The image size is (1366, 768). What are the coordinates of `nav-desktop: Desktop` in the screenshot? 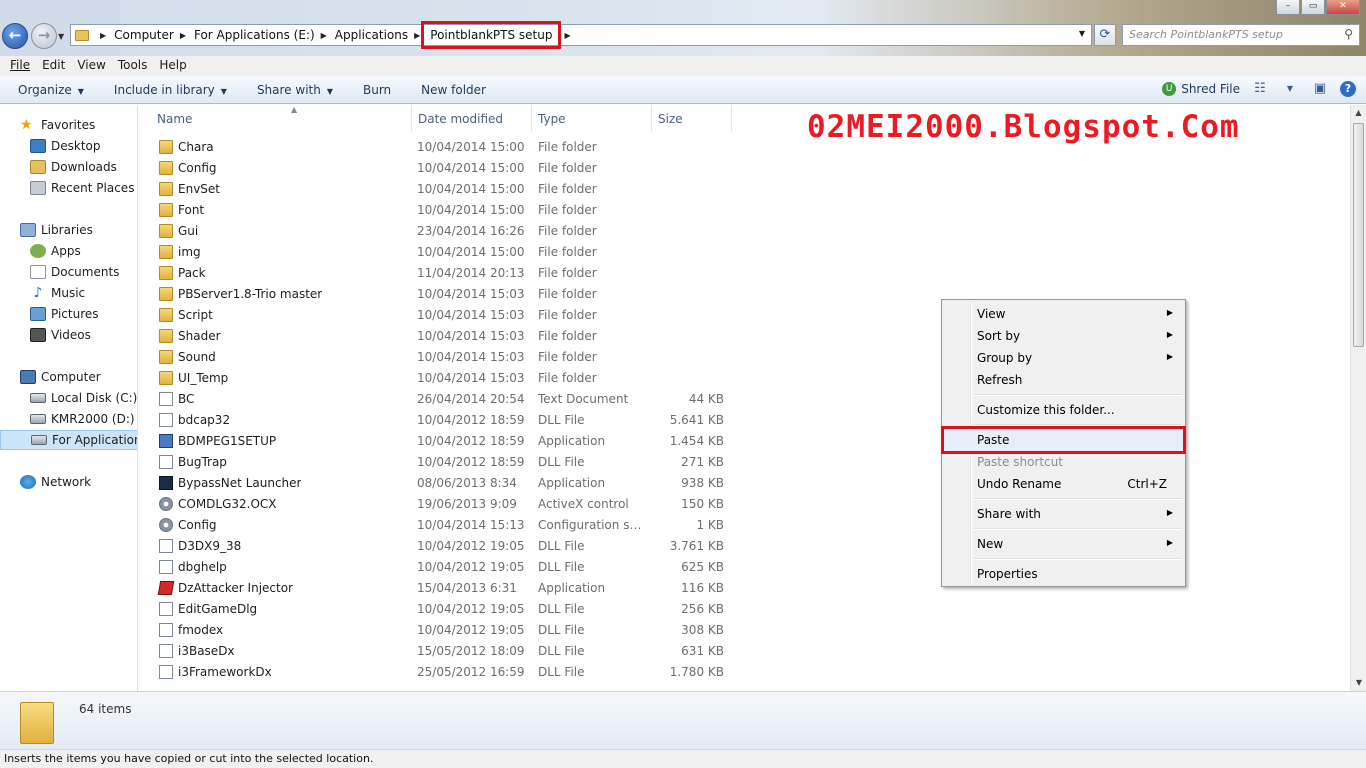 It's located at (68, 146).